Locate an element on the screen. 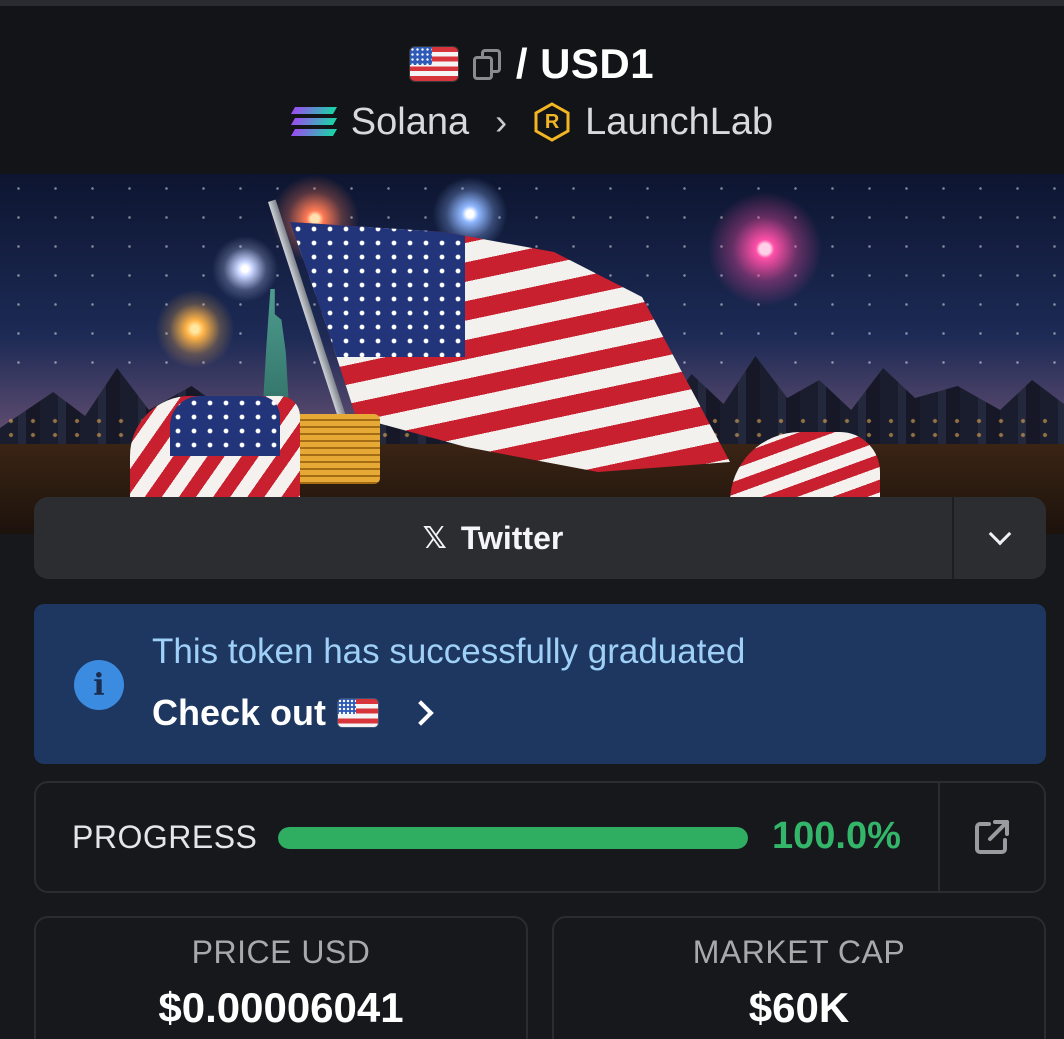 Image resolution: width=1064 pixels, height=1039 pixels. open-external-button is located at coordinates (992, 837).